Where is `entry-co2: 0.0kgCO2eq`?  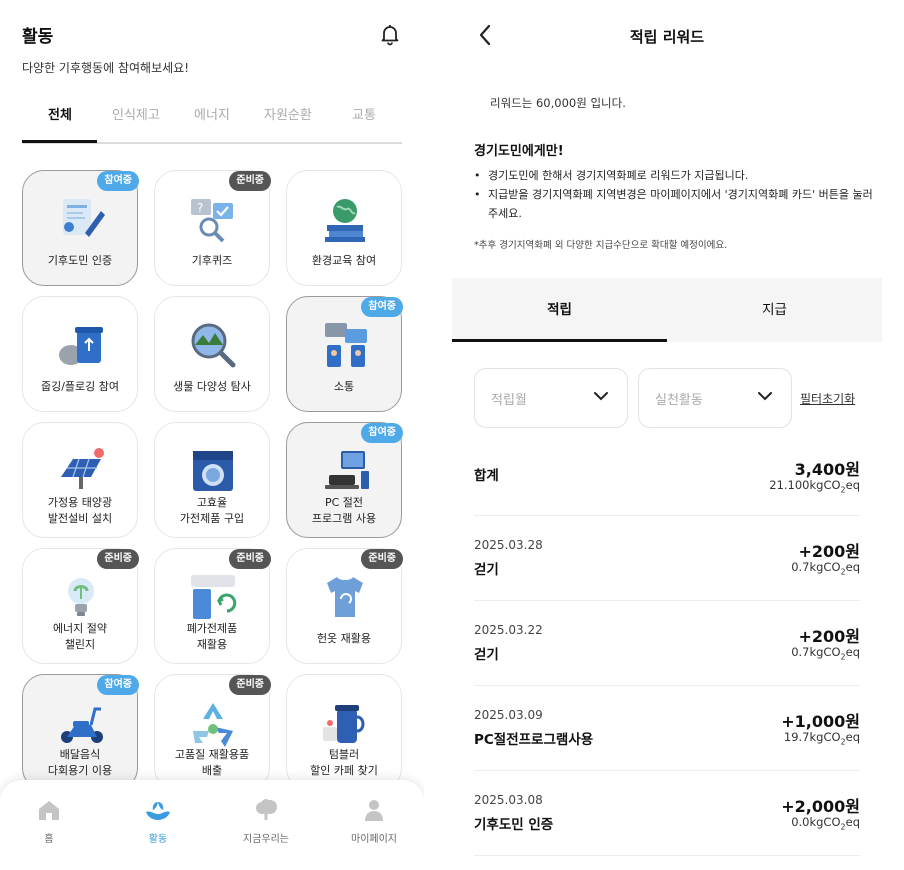
entry-co2: 0.0kgCO2eq is located at coordinates (825, 823).